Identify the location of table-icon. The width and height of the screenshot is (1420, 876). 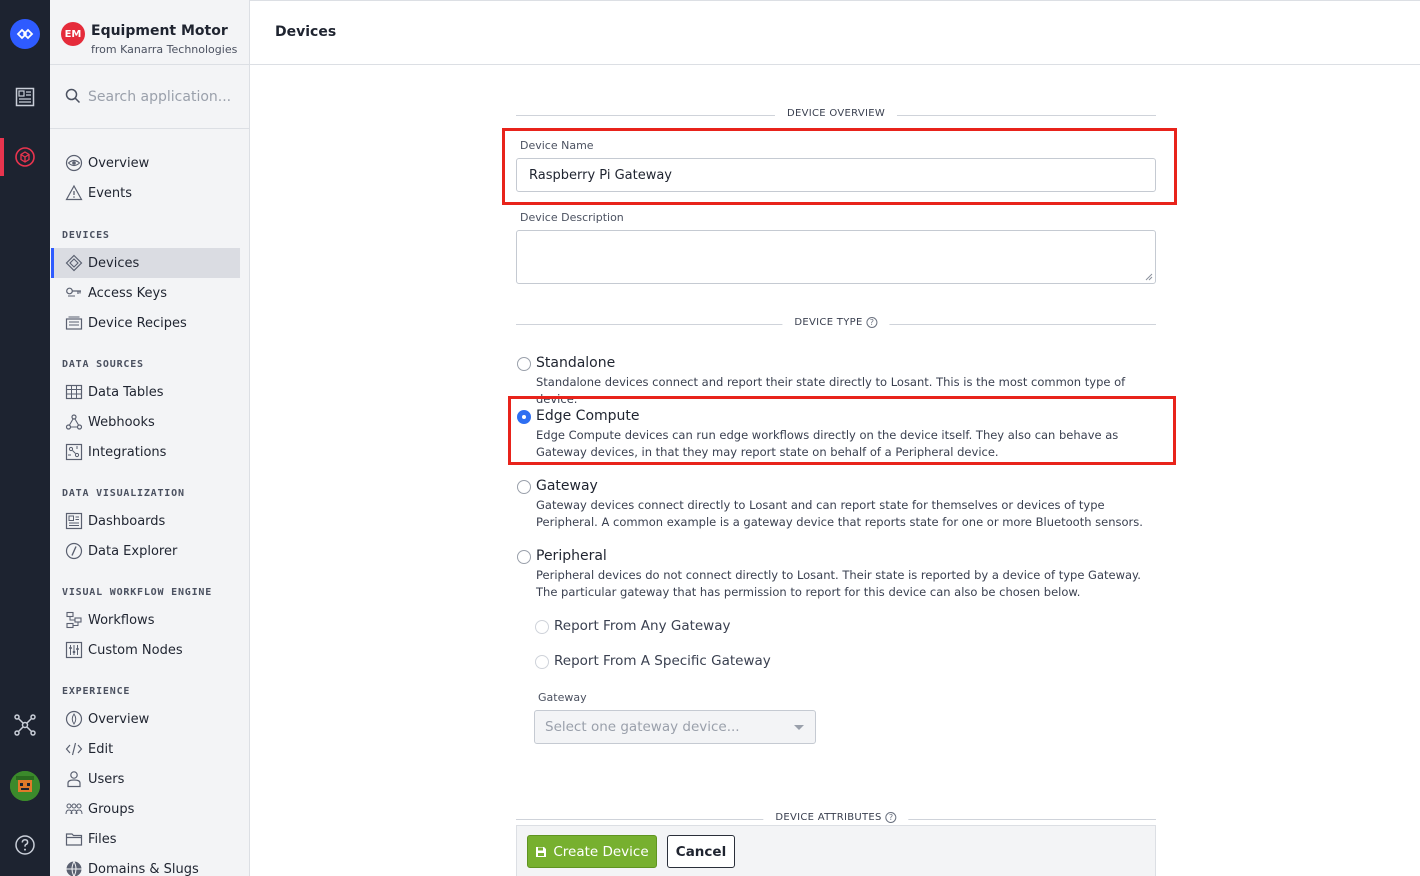
(74, 392).